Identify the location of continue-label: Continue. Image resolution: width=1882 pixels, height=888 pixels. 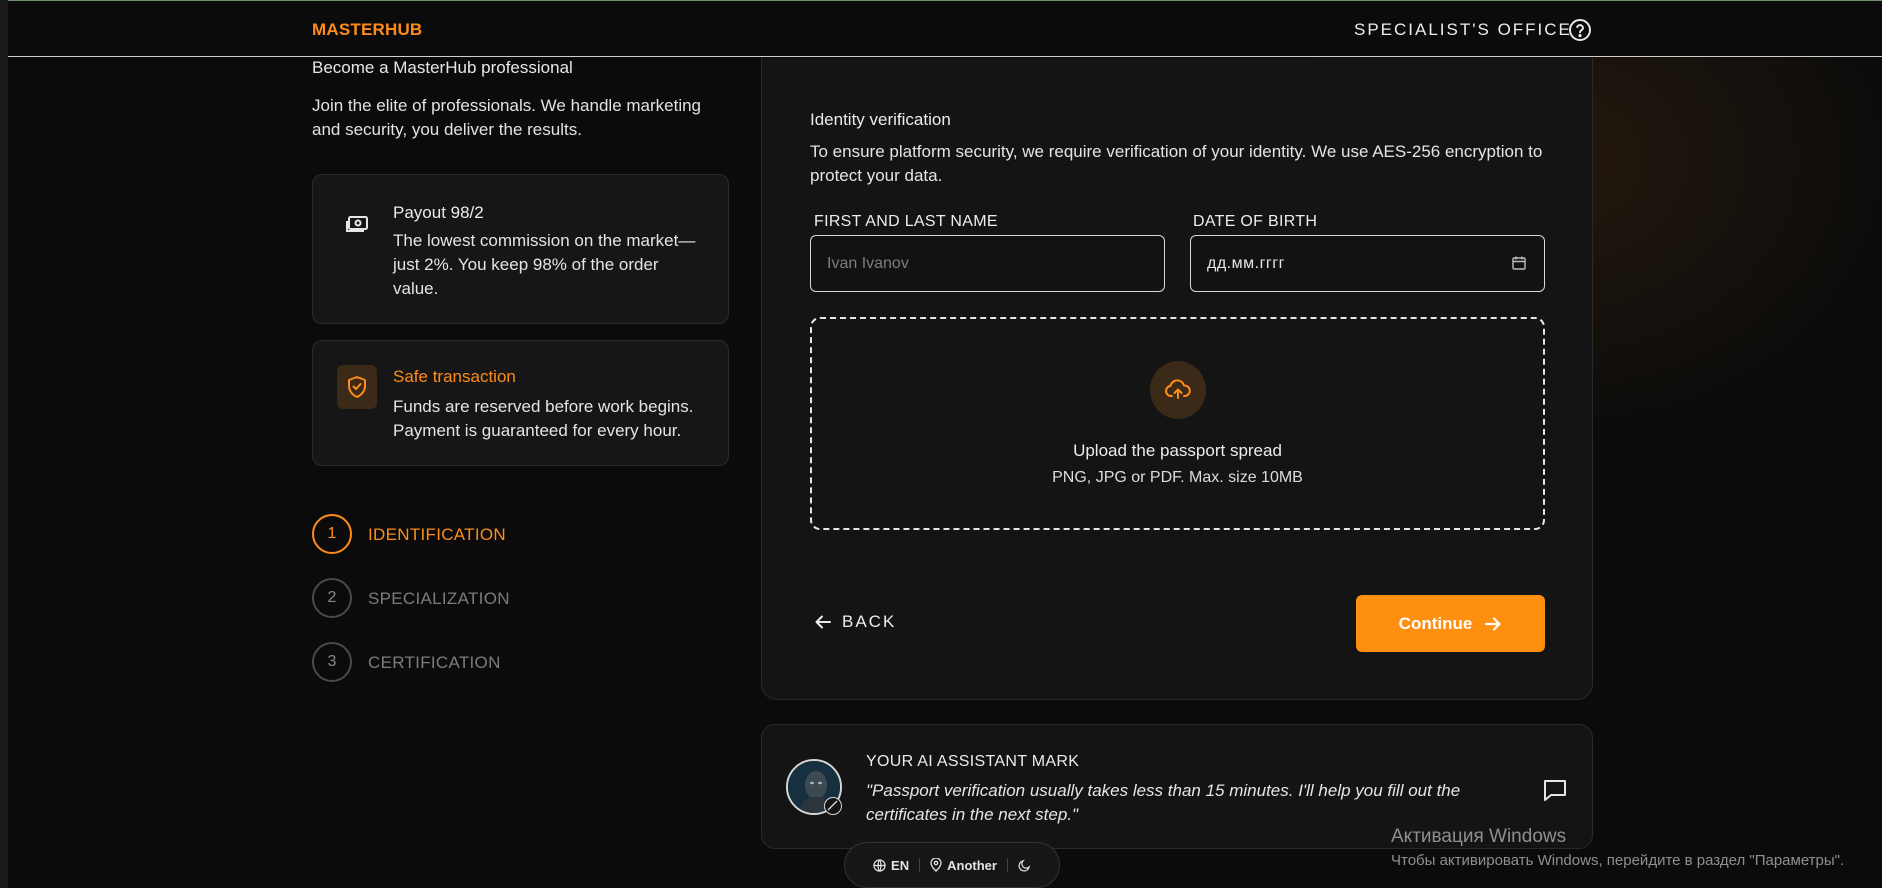
(1435, 623).